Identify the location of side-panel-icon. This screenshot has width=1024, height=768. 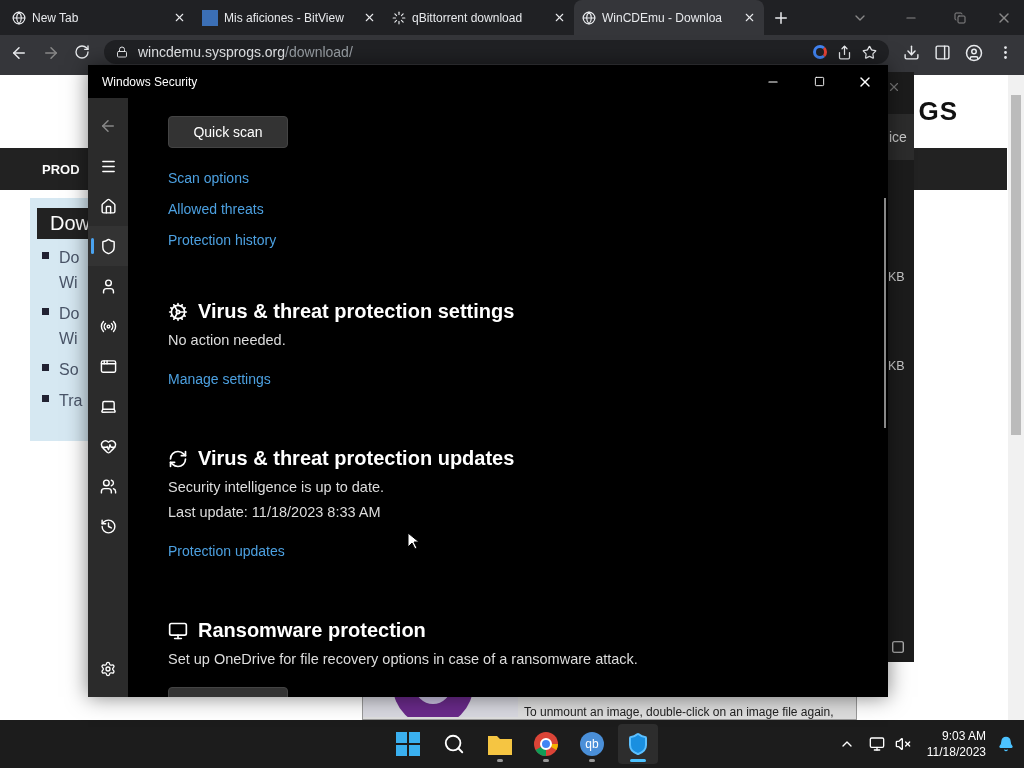
(942, 52).